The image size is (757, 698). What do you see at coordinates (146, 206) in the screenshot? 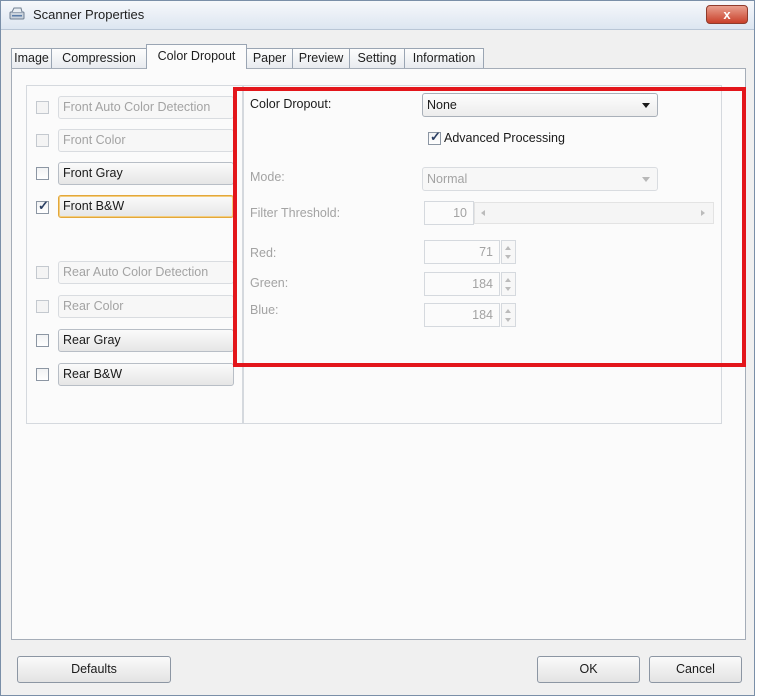
I see `front-bw-button: Front B&W` at bounding box center [146, 206].